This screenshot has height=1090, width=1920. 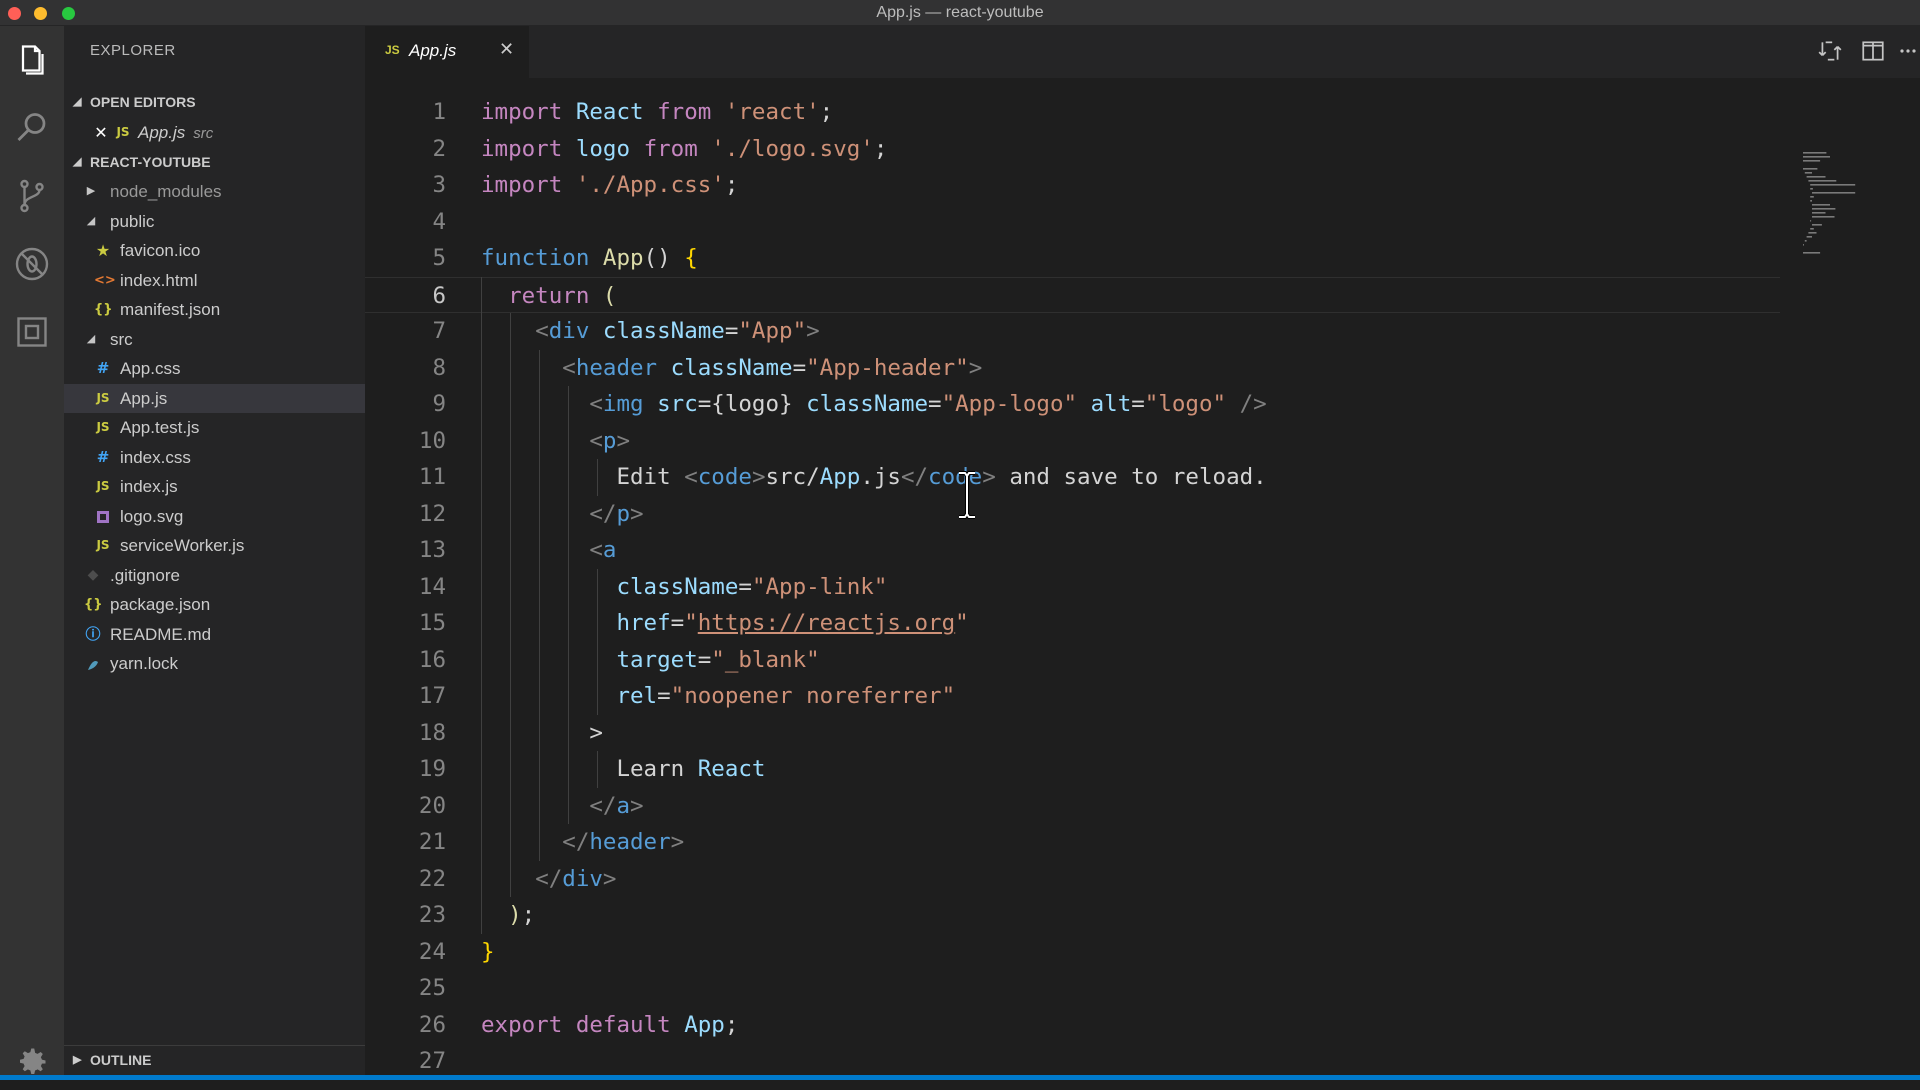 What do you see at coordinates (1072, 149) in the screenshot?
I see `code-line: 2 import logo from './logo.svg';` at bounding box center [1072, 149].